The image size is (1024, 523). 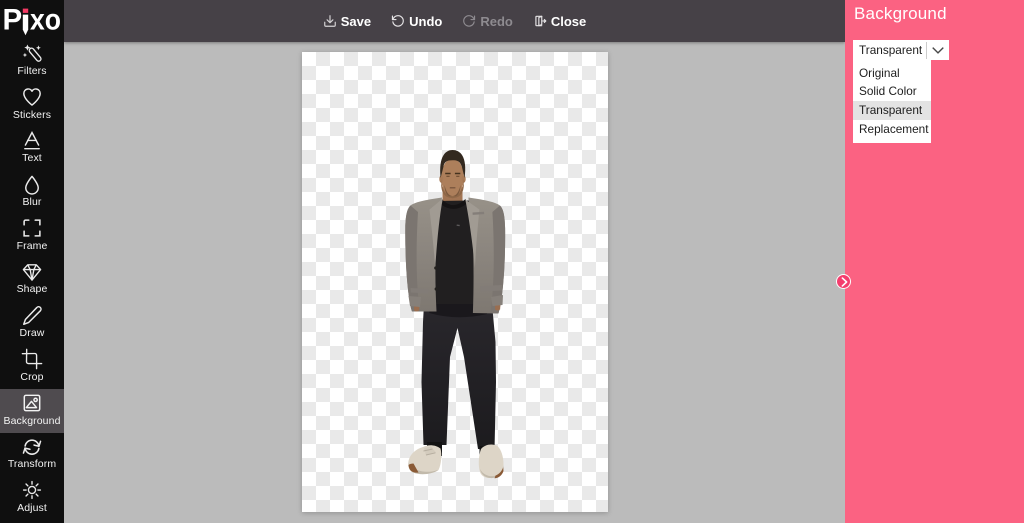 What do you see at coordinates (45, 19) in the screenshot?
I see `svg-text: xo` at bounding box center [45, 19].